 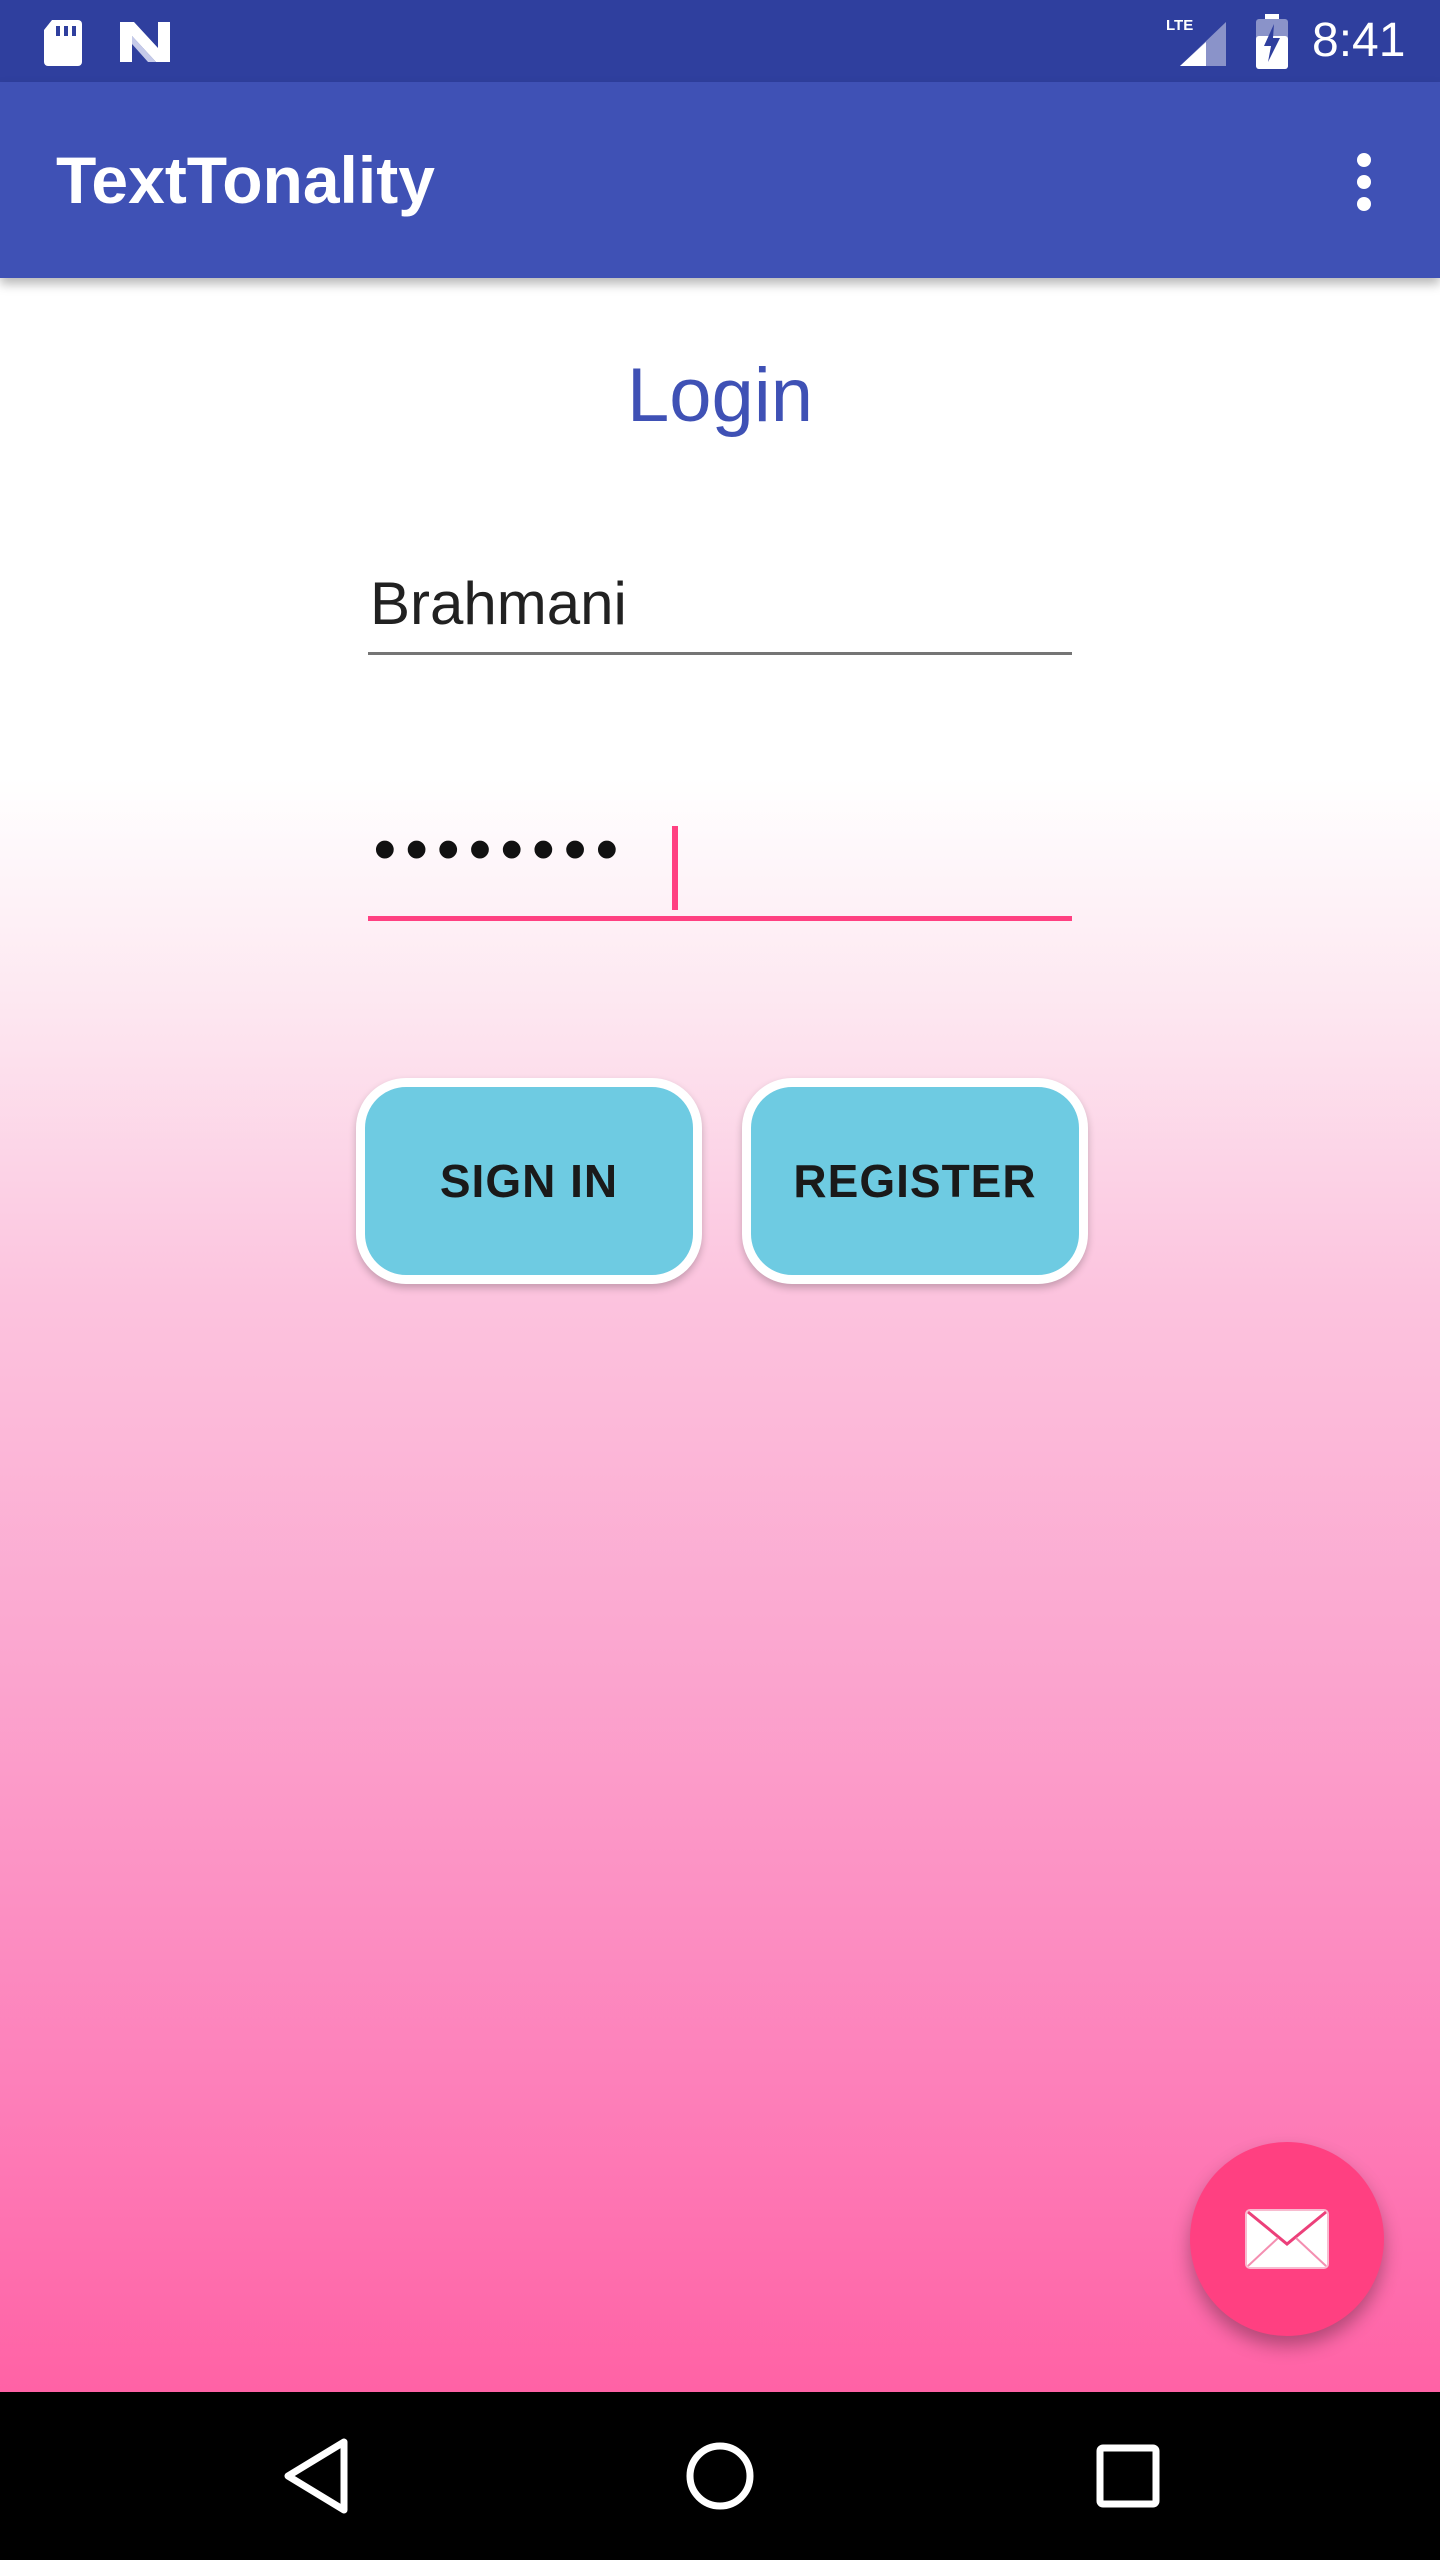 I want to click on status-time: 8:41, so click(x=1359, y=40).